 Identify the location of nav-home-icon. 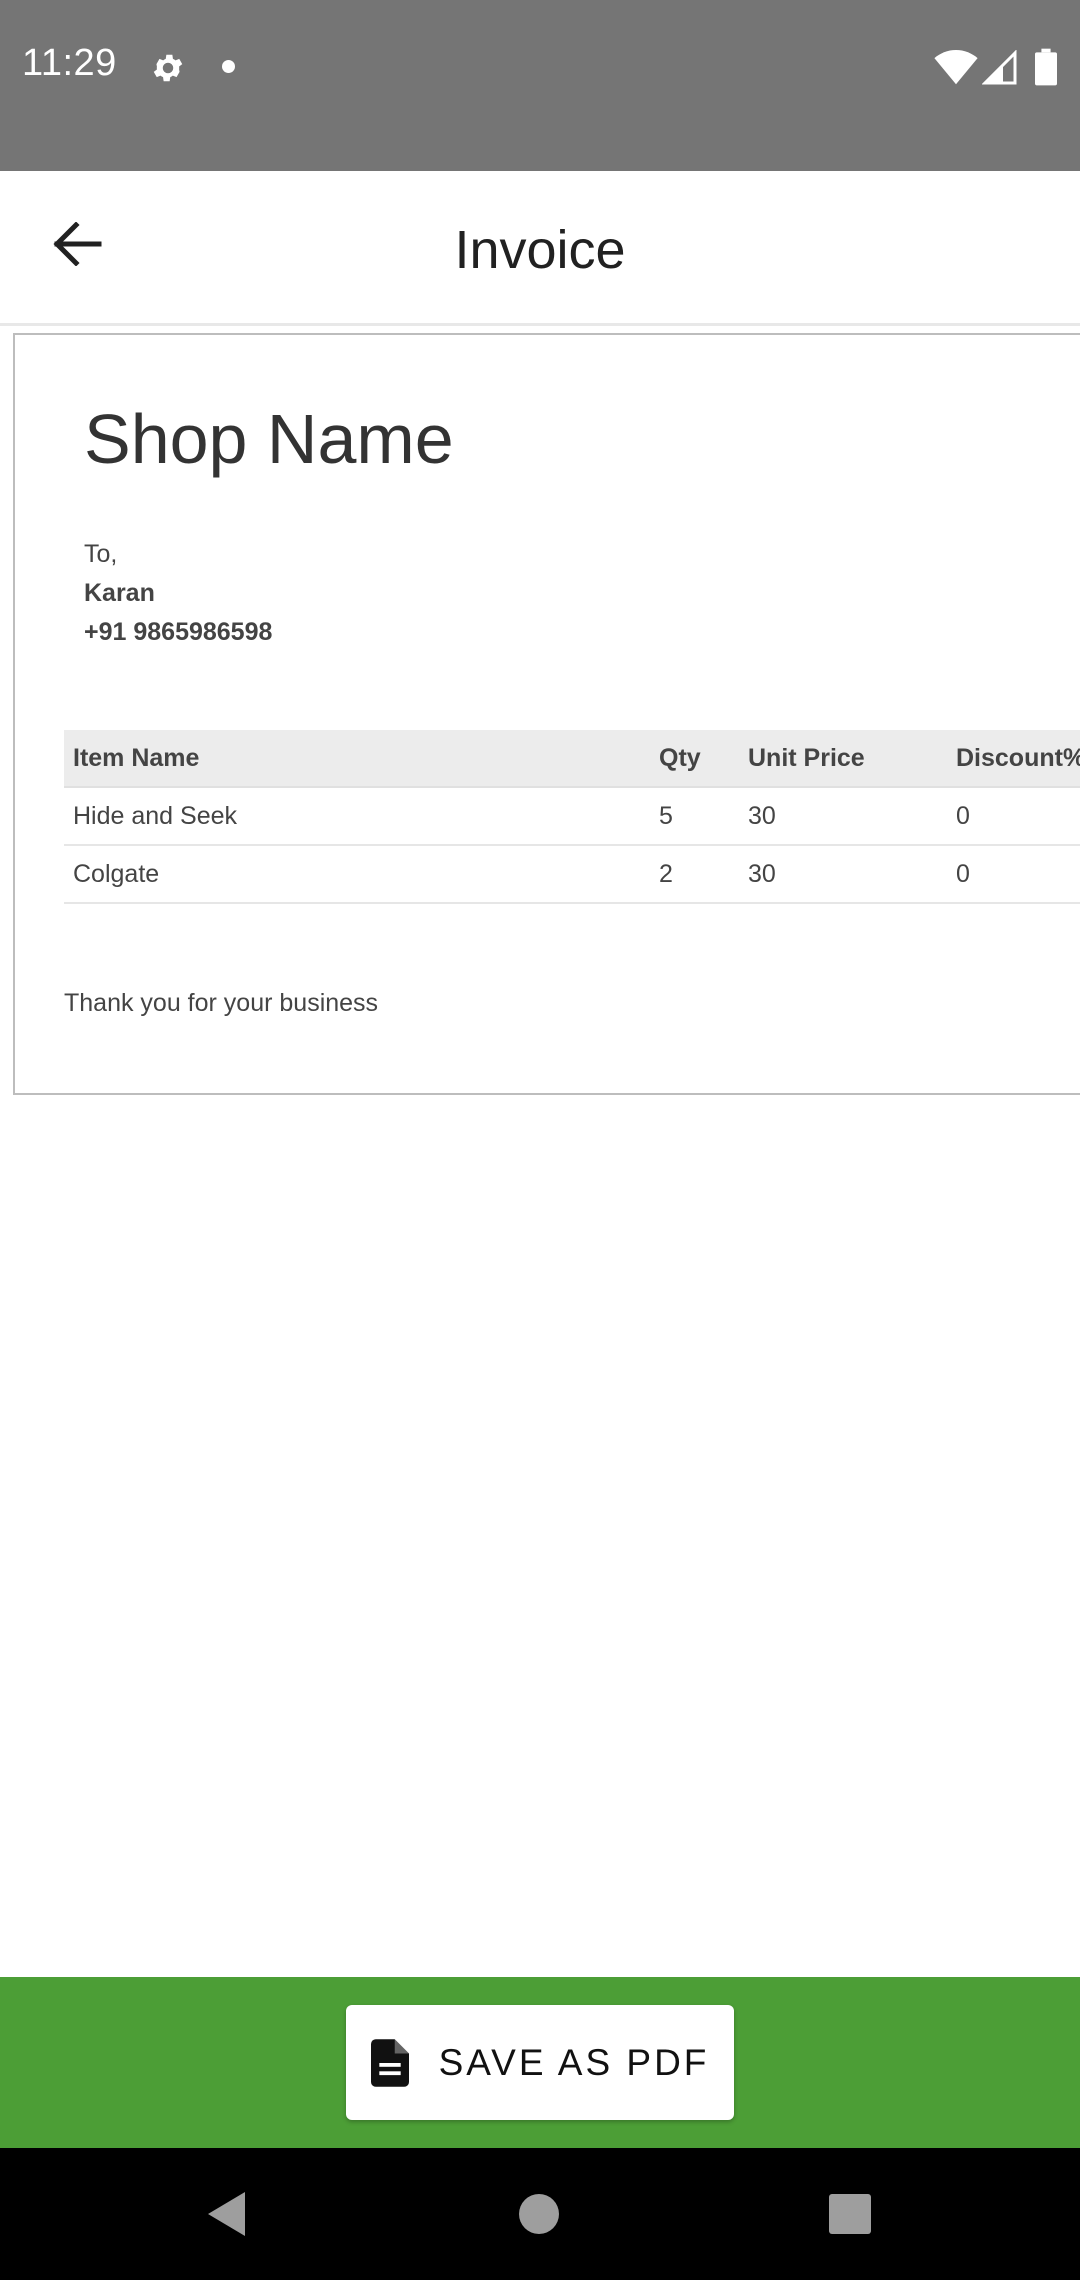
(539, 2214).